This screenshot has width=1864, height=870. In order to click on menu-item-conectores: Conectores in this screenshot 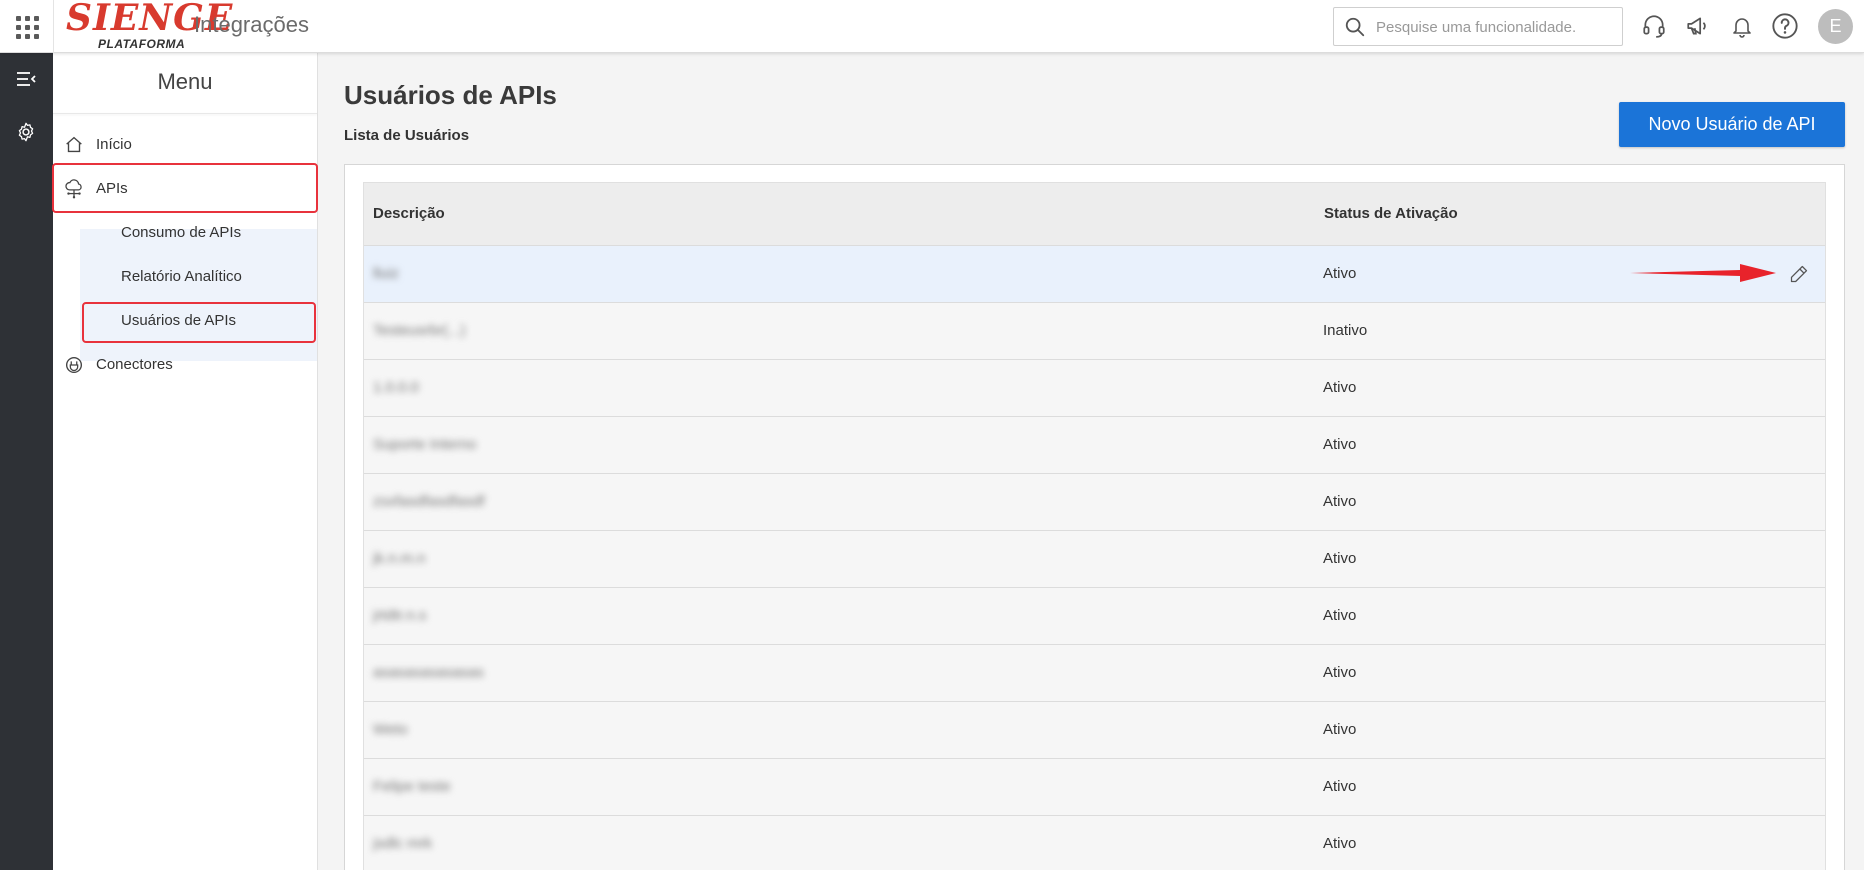, I will do `click(185, 365)`.